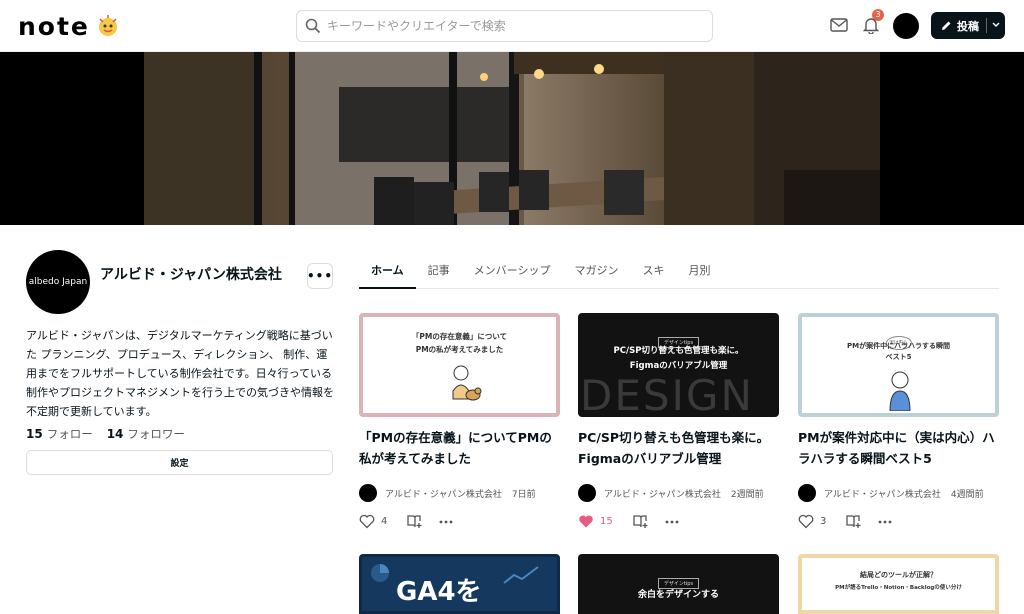 The height and width of the screenshot is (614, 1024). I want to click on thumbnail-design-word: DESIGN, so click(667, 394).